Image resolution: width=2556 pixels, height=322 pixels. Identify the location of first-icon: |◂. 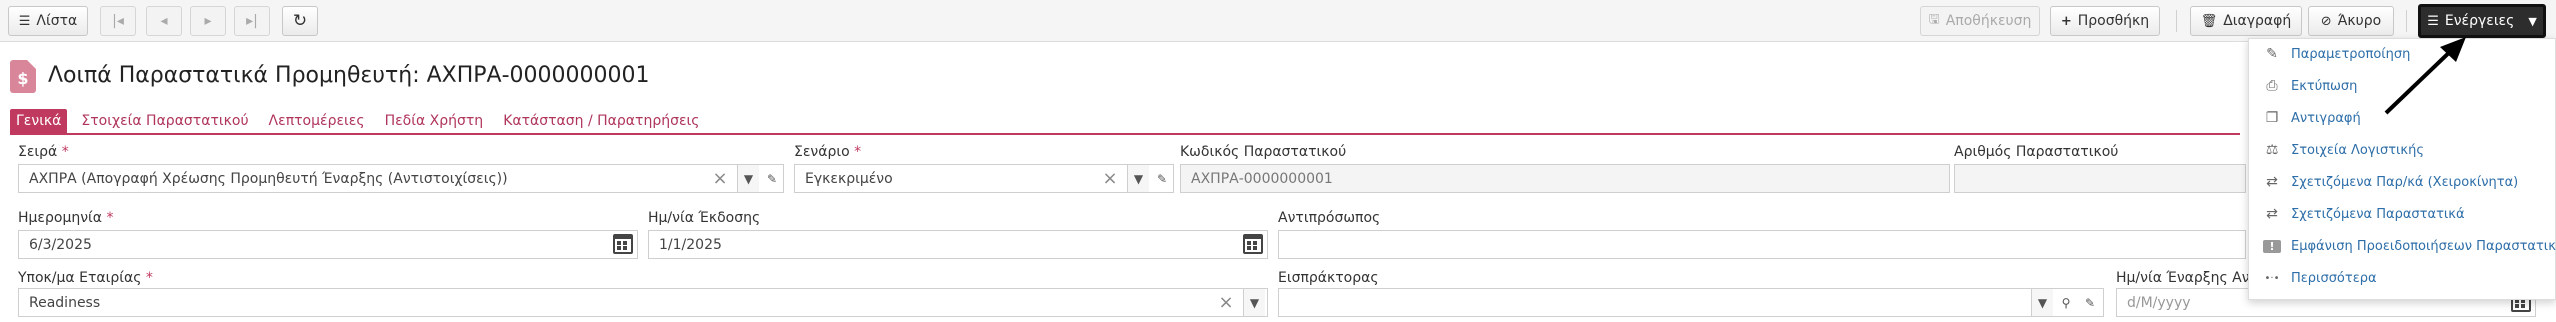
(118, 21).